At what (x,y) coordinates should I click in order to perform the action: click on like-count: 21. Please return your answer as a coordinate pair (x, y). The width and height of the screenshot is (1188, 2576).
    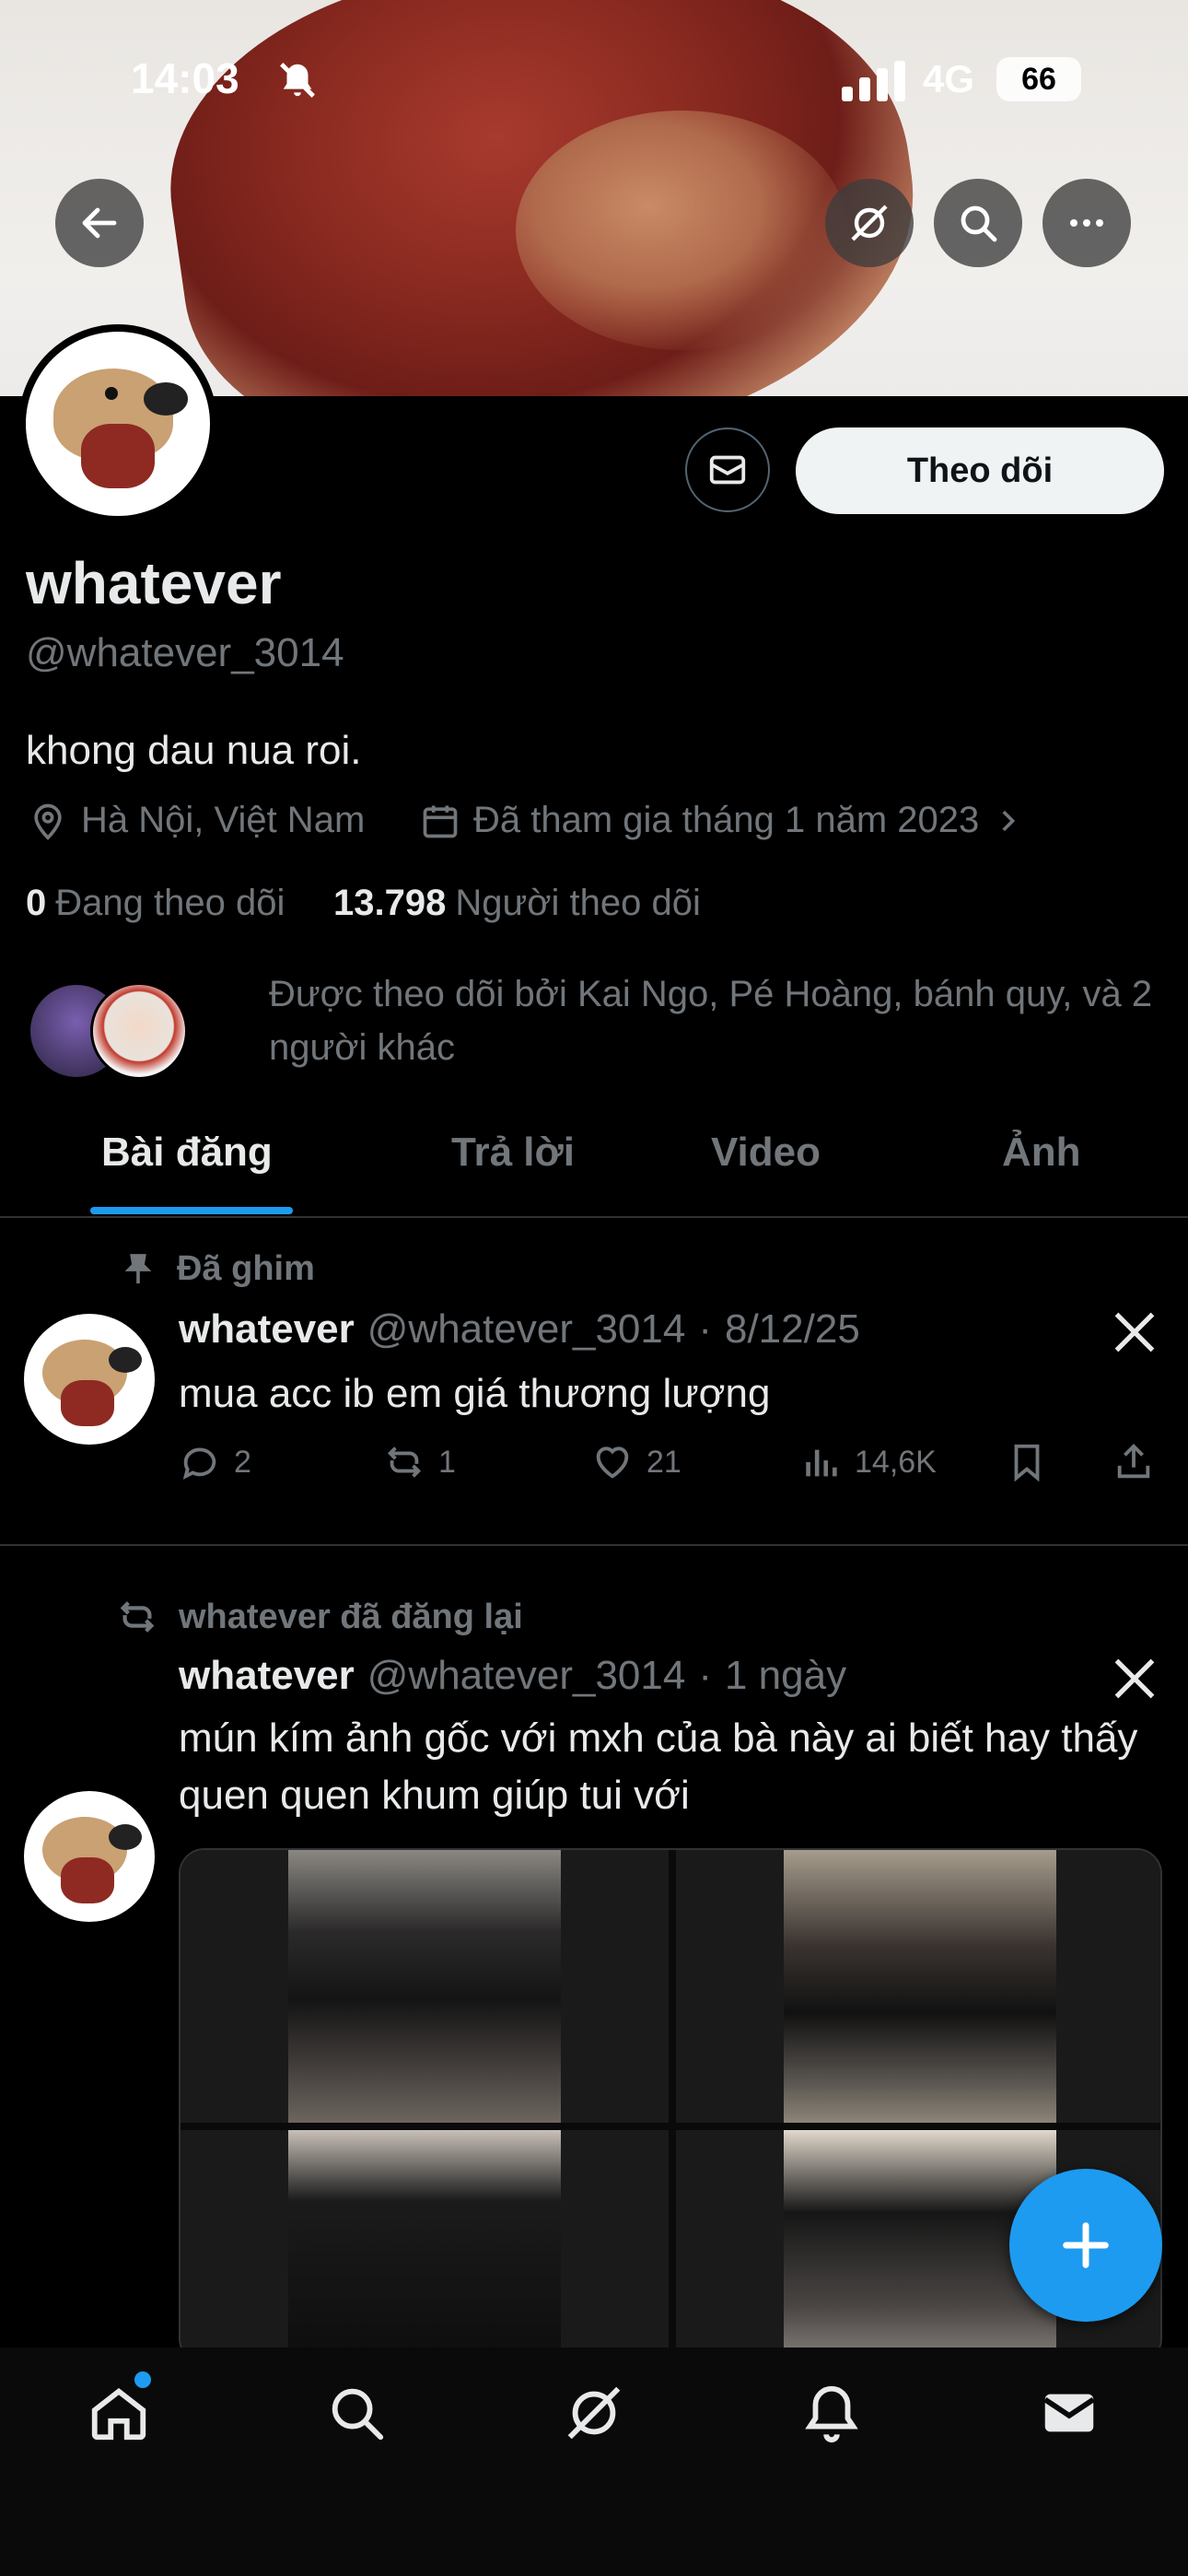
    Looking at the image, I should click on (663, 1462).